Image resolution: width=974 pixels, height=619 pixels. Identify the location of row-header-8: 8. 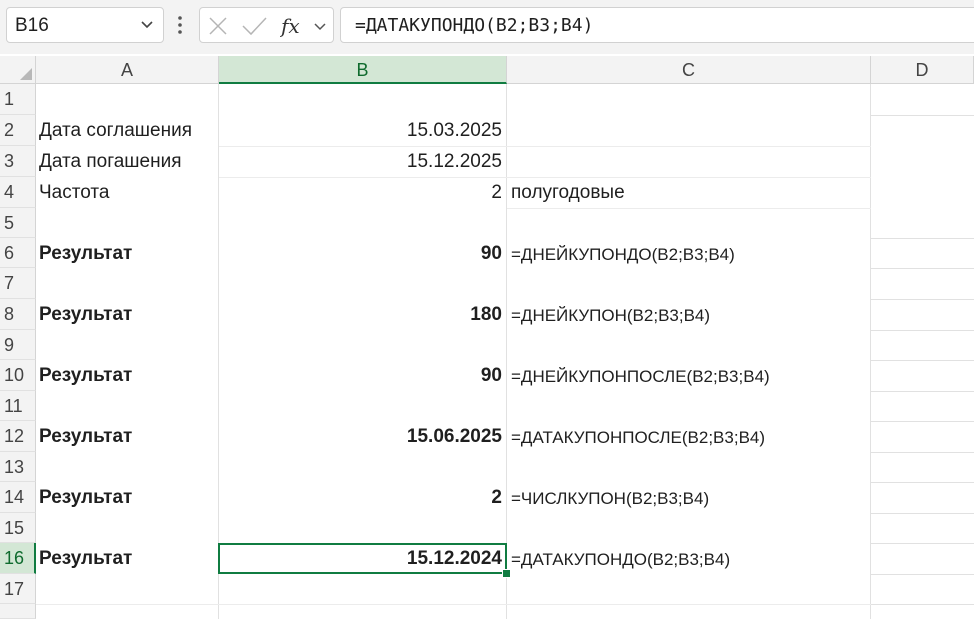
(18, 314).